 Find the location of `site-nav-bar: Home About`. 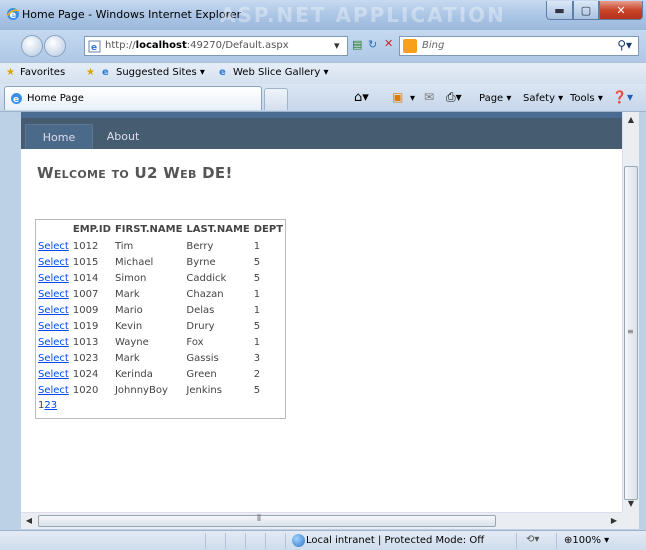

site-nav-bar: Home About is located at coordinates (321, 133).